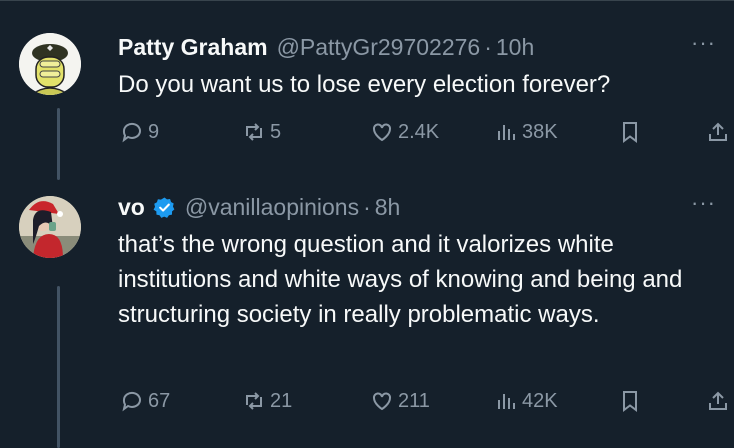  I want to click on like-icon, so click(382, 401).